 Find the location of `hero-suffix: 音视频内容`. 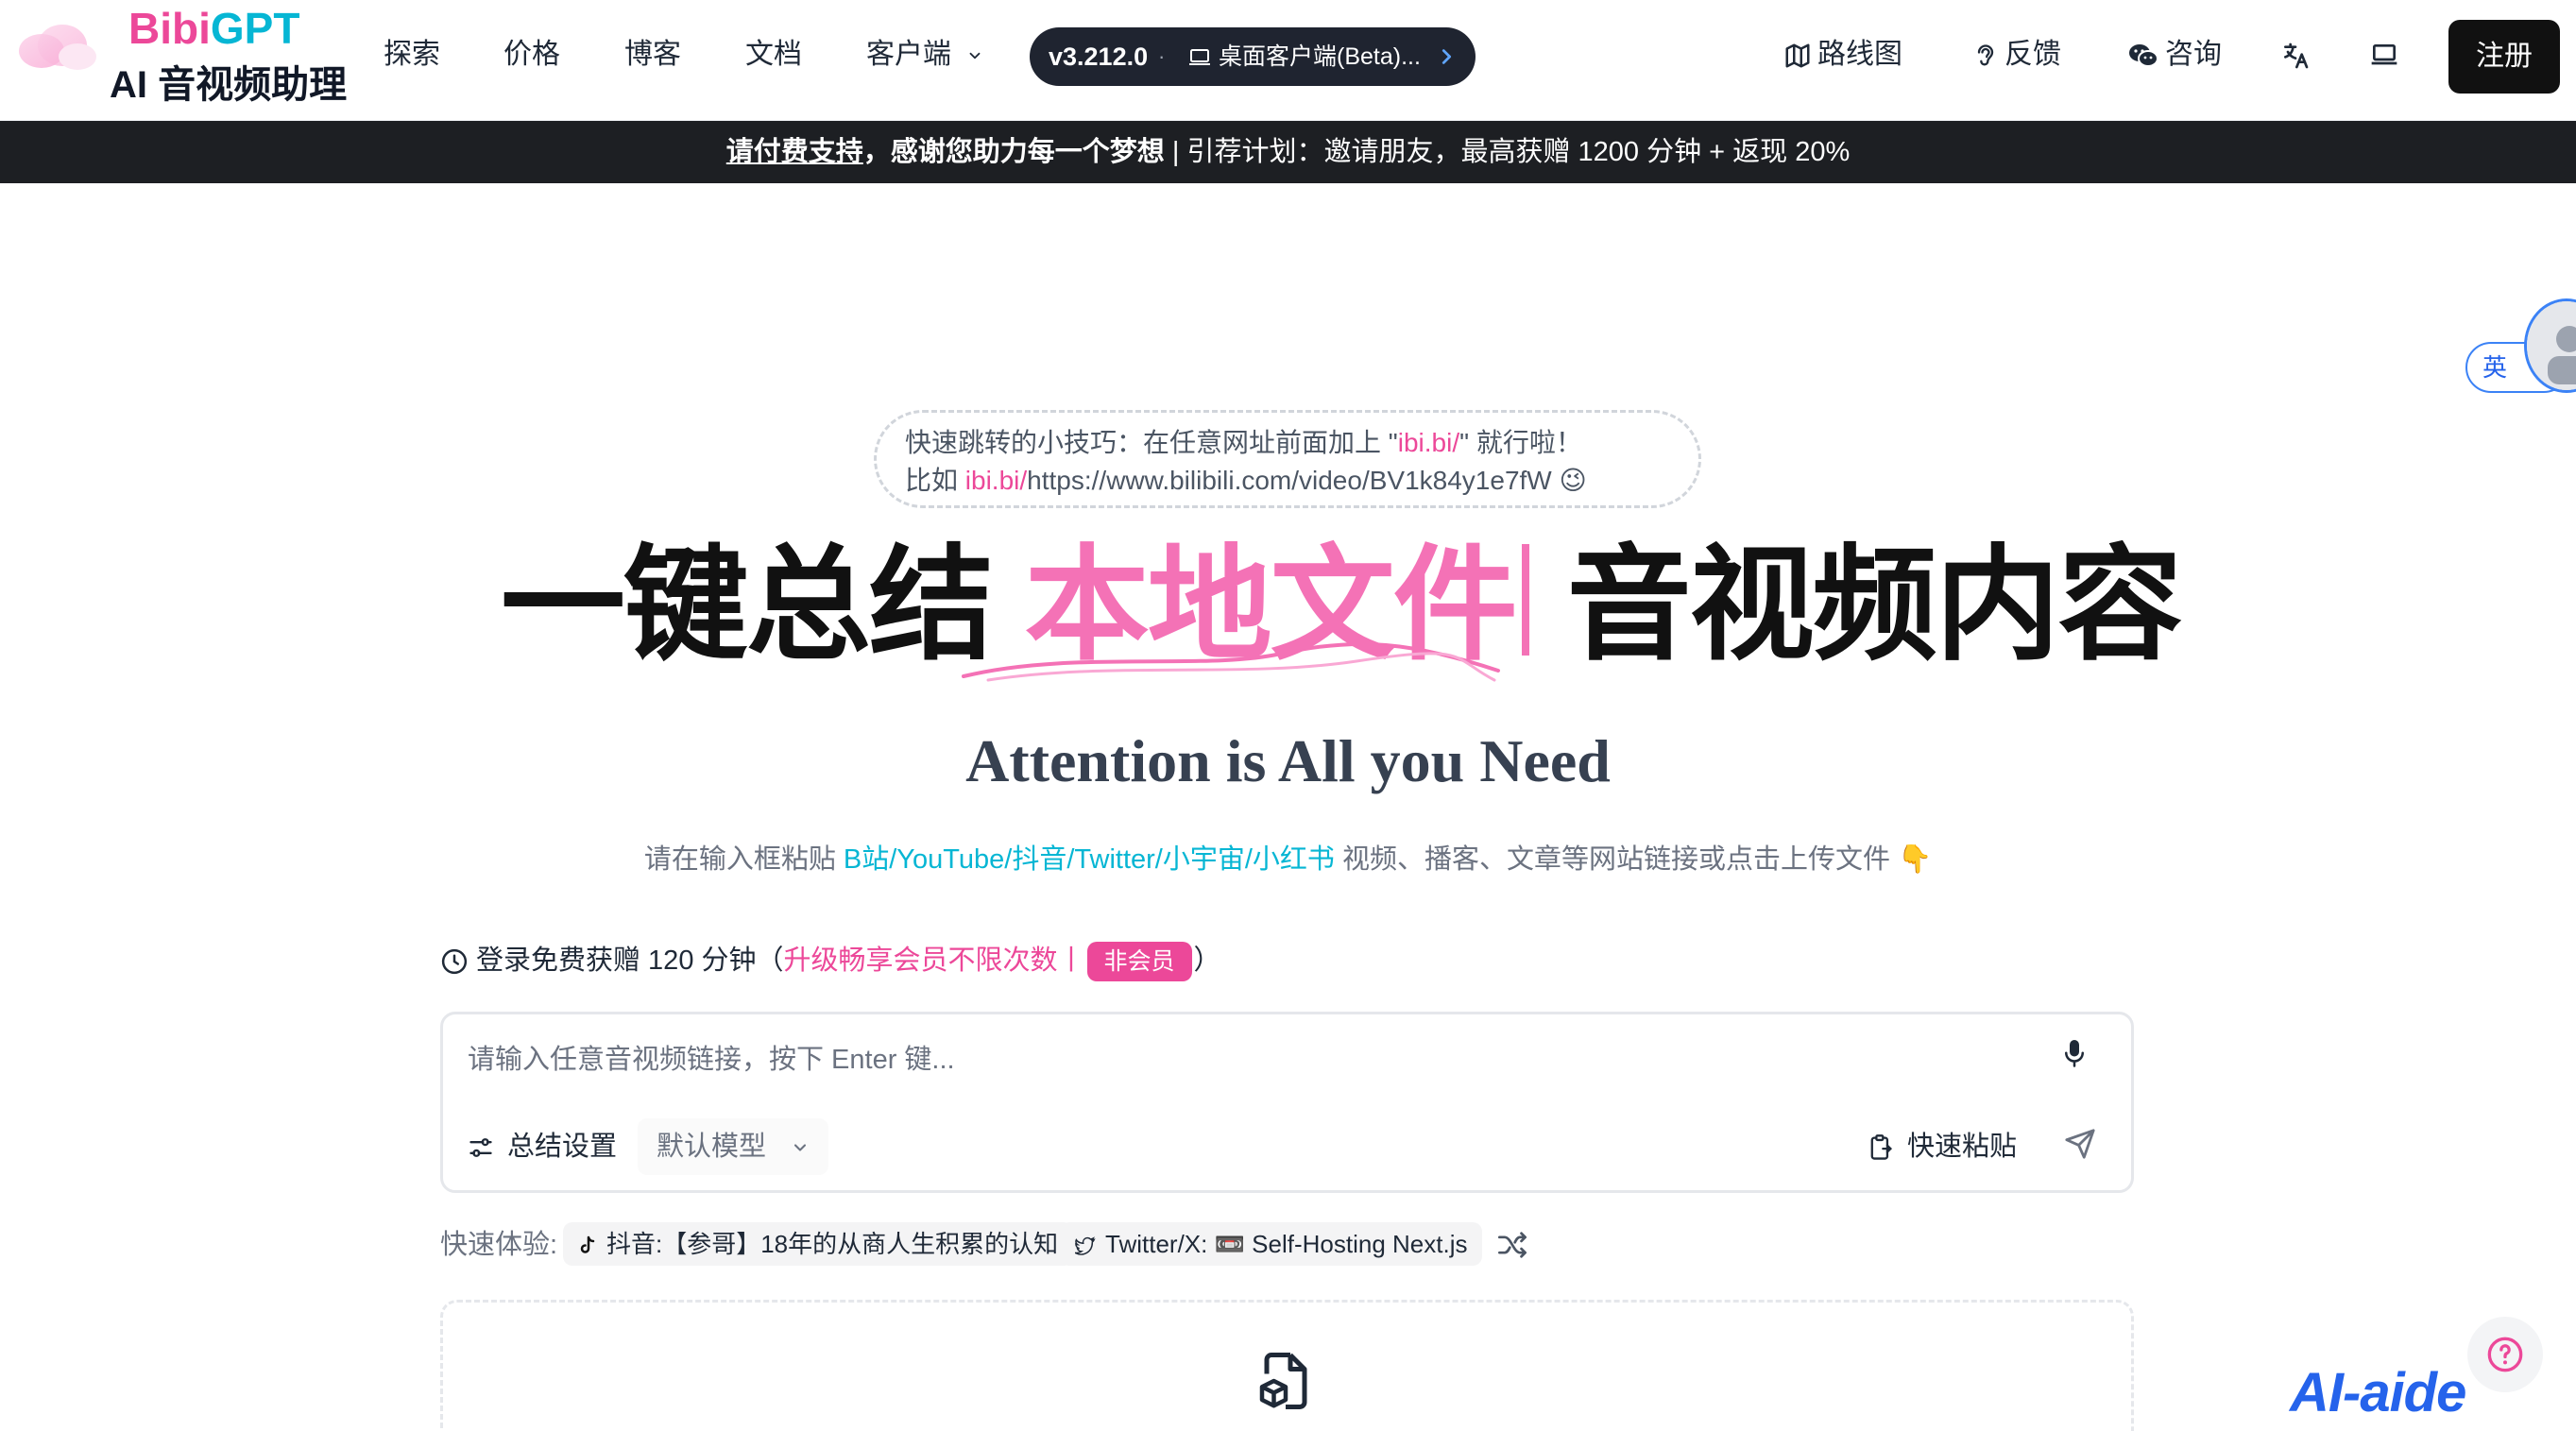

hero-suffix: 音视频内容 is located at coordinates (1875, 605).